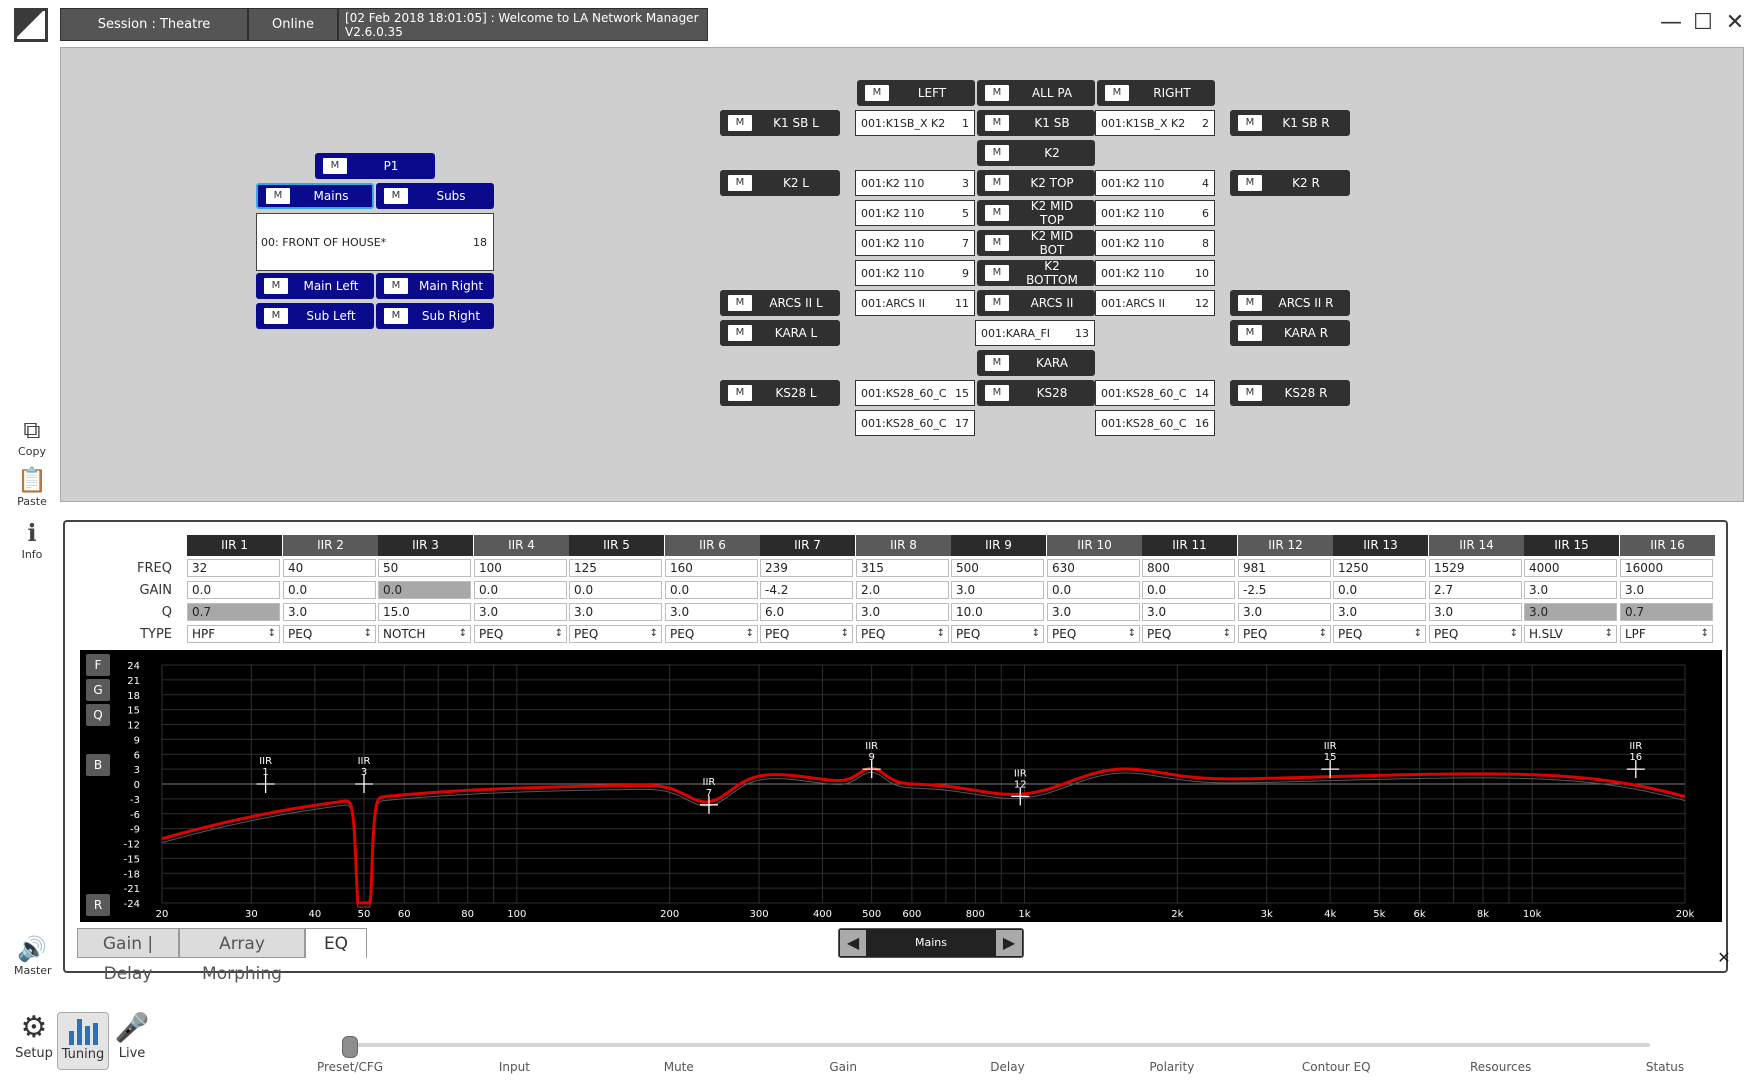 The width and height of the screenshot is (1756, 1080). What do you see at coordinates (98, 765) in the screenshot?
I see `graph-button-b: B` at bounding box center [98, 765].